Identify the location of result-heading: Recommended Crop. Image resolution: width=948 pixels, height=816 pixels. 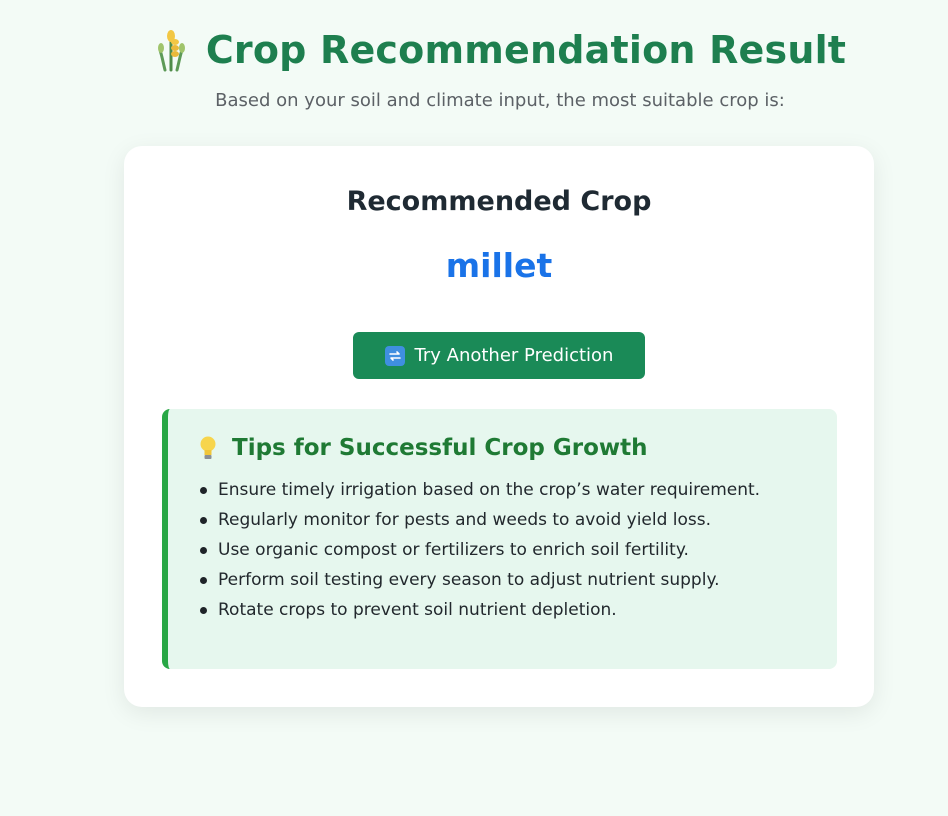
(499, 201).